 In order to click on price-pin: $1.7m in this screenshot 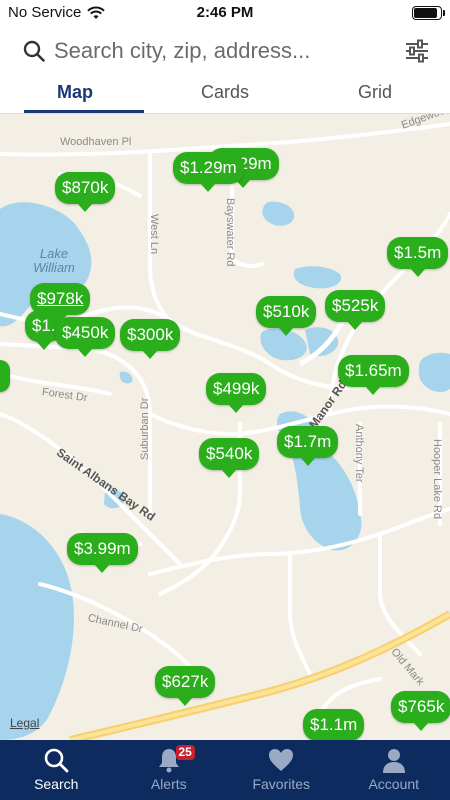, I will do `click(308, 446)`.